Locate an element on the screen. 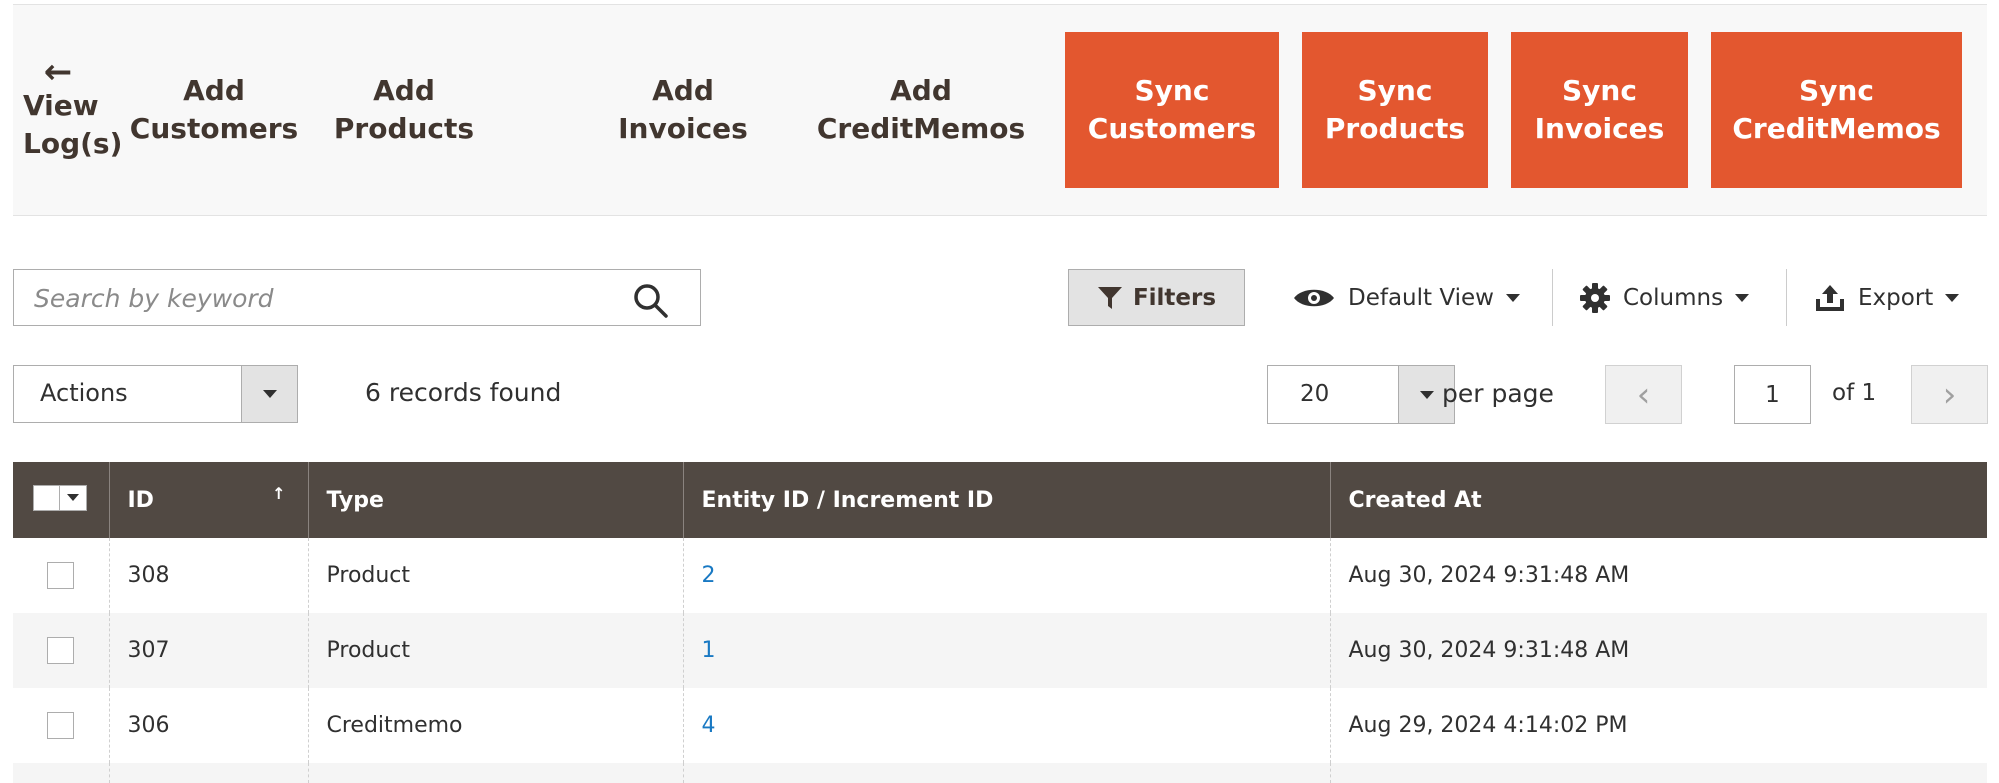 This screenshot has width=1999, height=783. next-page-button: › is located at coordinates (1949, 394).